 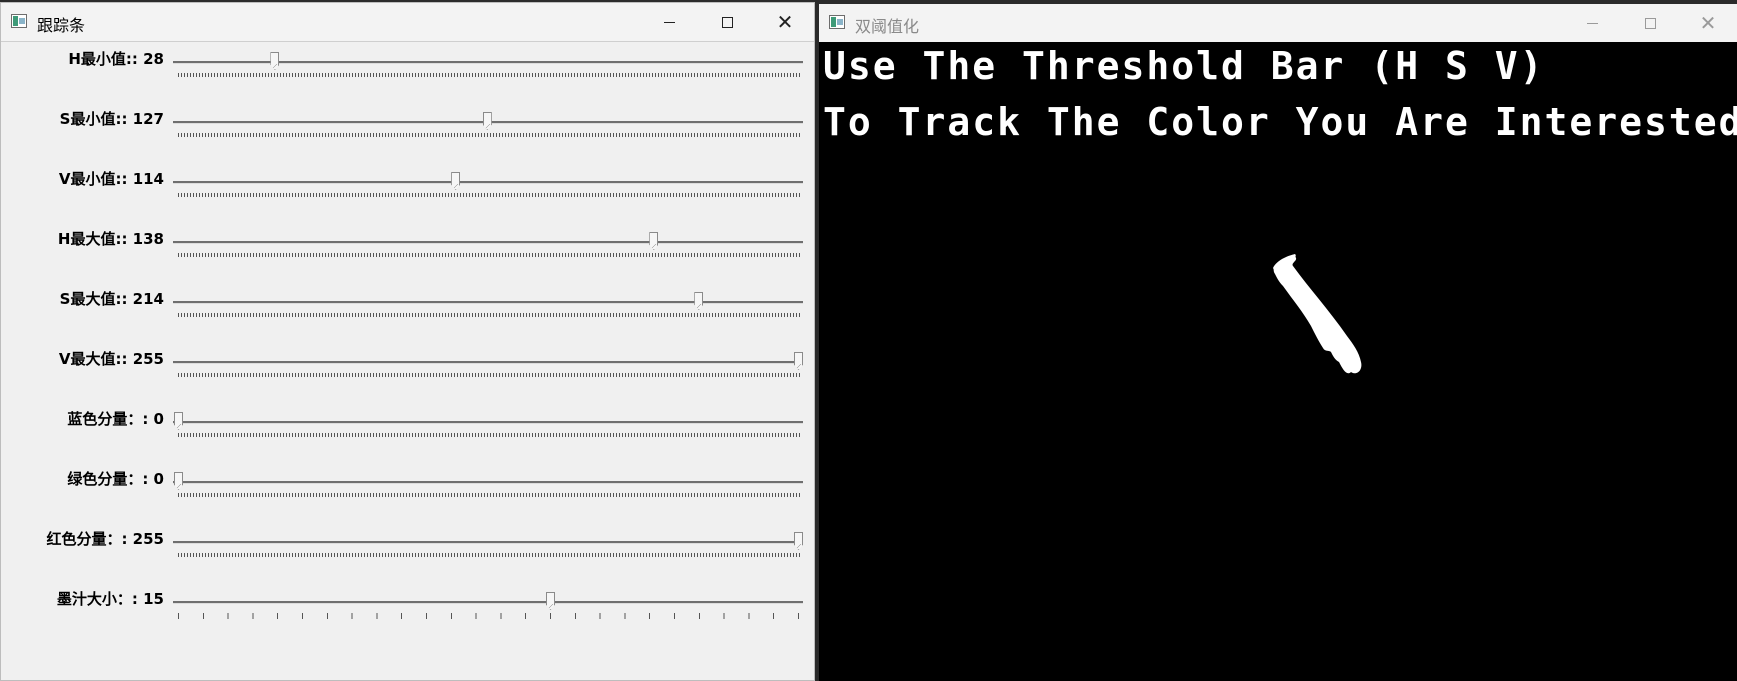 What do you see at coordinates (111, 299) in the screenshot?
I see `trackbar-label: S最大值:: 214` at bounding box center [111, 299].